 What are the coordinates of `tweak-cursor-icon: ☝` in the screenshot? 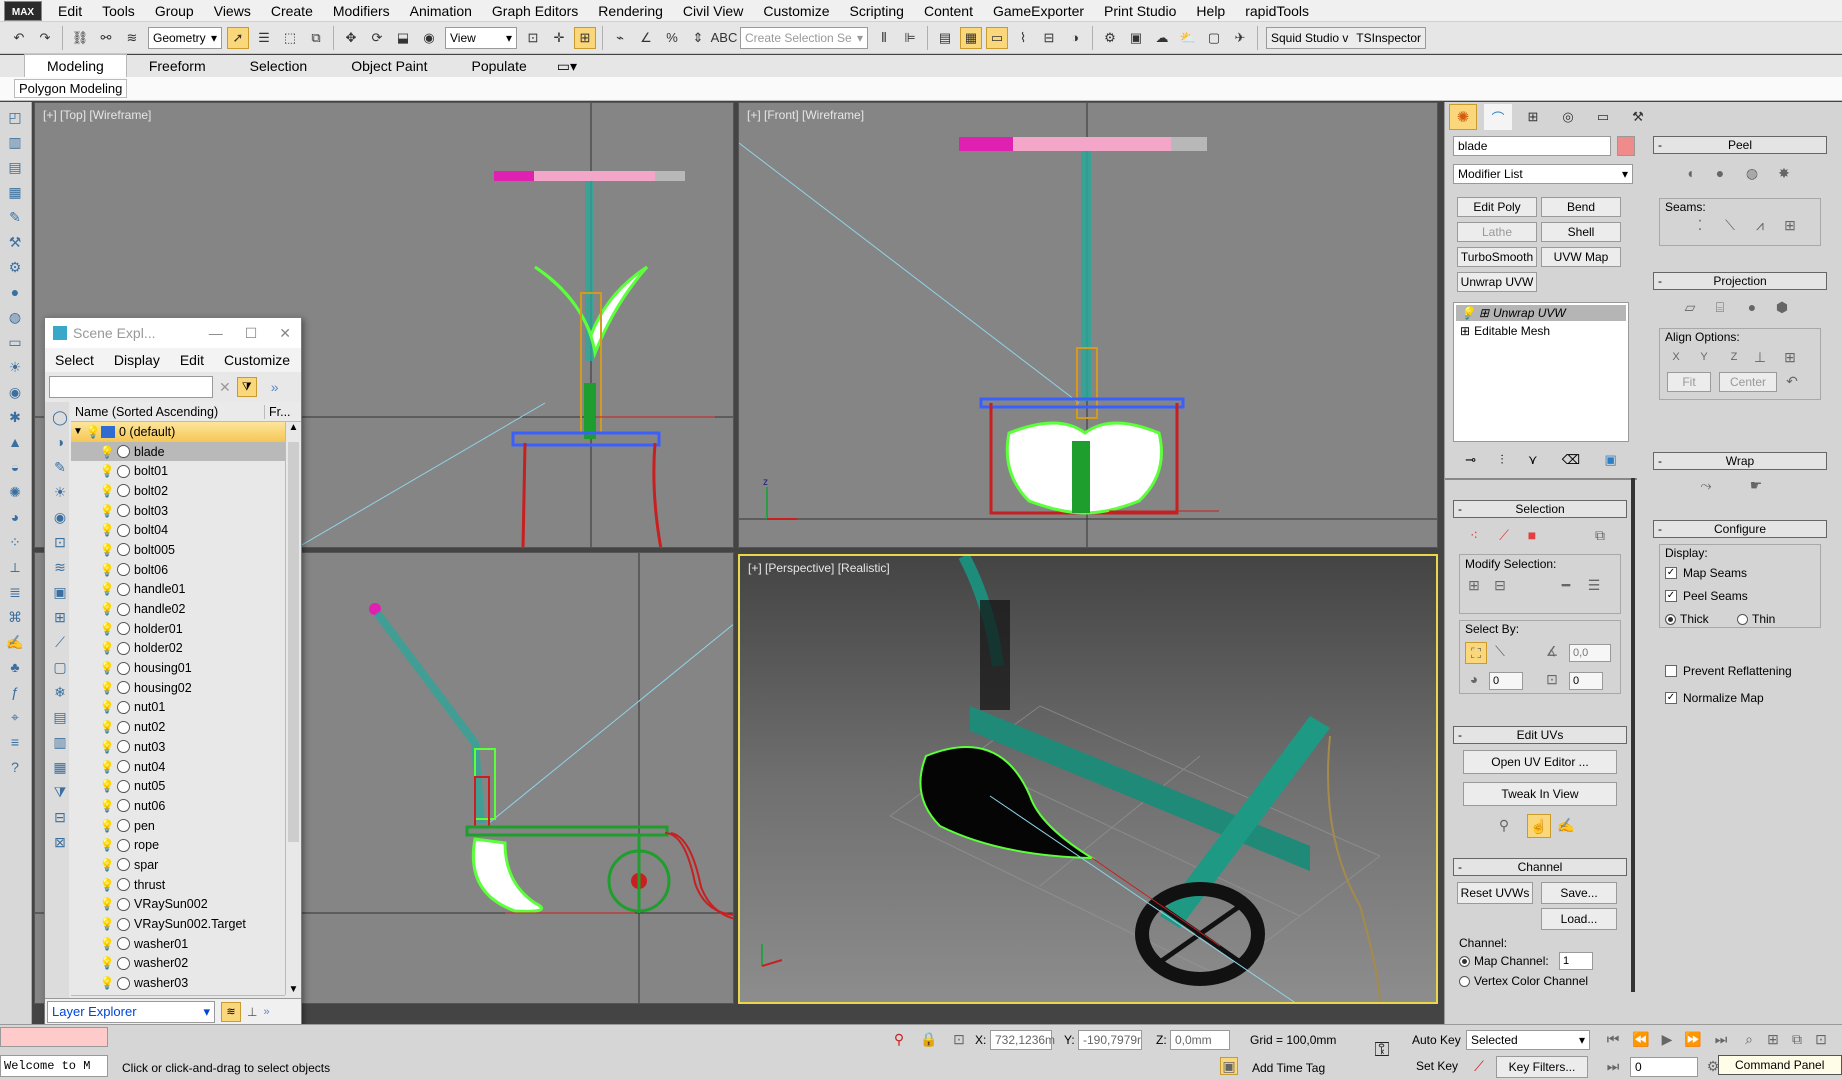 It's located at (1539, 826).